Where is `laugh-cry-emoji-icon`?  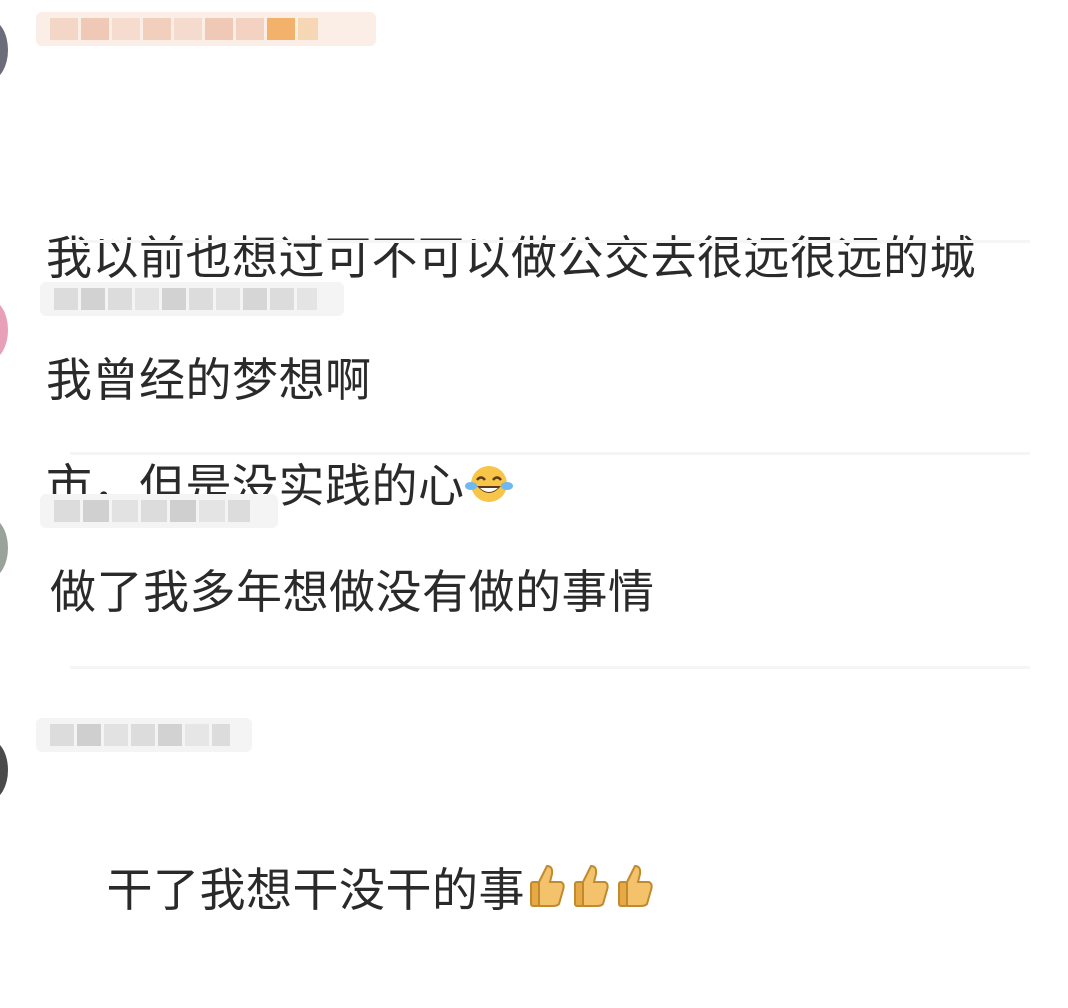 laugh-cry-emoji-icon is located at coordinates (488, 490).